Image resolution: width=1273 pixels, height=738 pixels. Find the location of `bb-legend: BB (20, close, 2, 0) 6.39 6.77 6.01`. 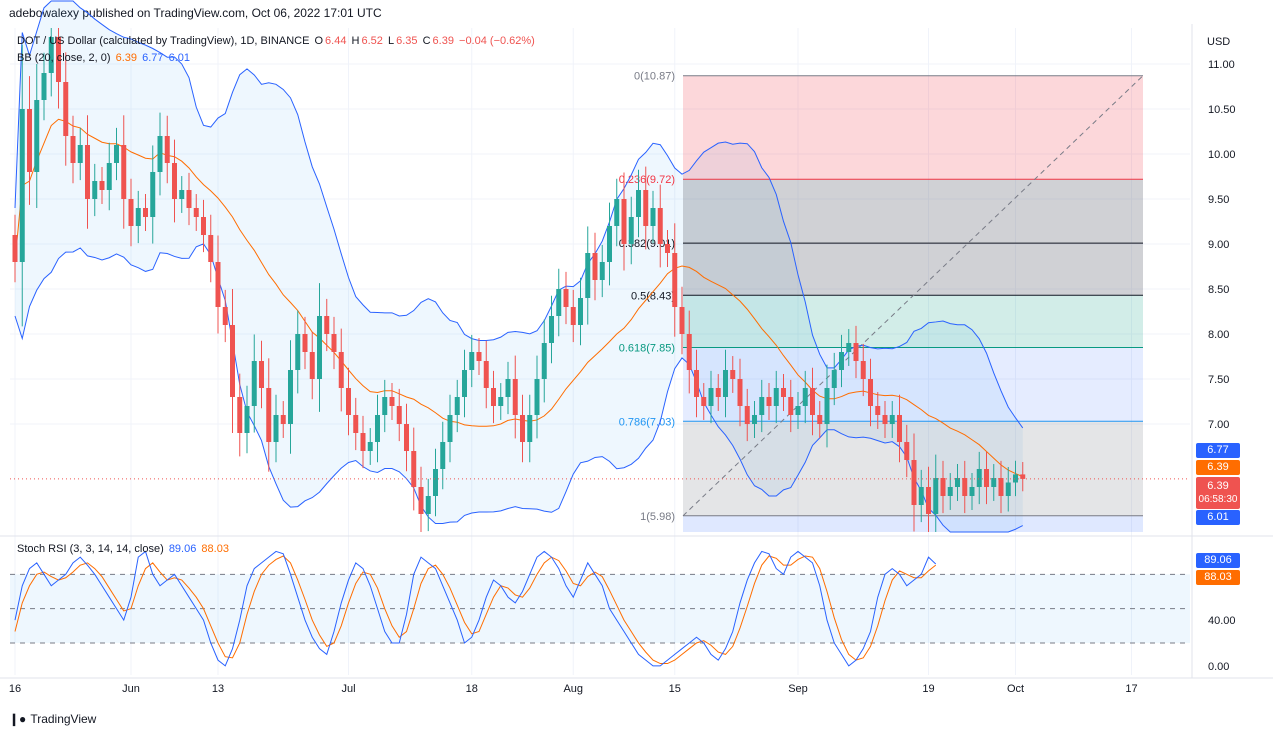

bb-legend: BB (20, close, 2, 0) 6.39 6.77 6.01 is located at coordinates (104, 58).